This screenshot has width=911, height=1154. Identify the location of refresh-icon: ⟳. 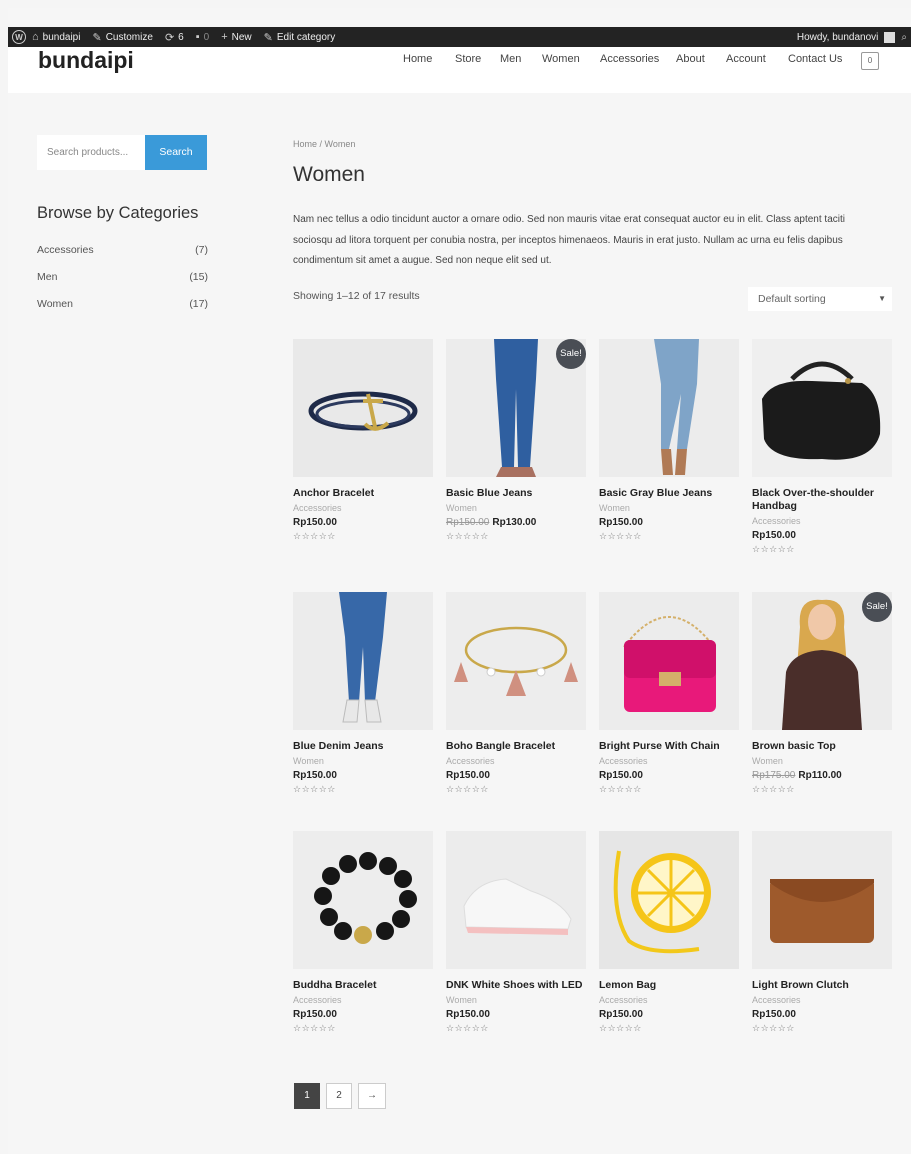
(169, 37).